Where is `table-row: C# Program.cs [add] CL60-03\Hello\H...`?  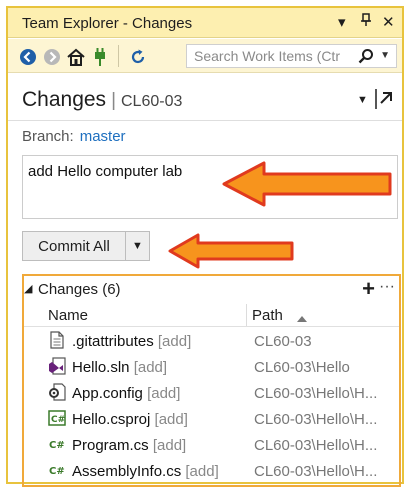 table-row: C# Program.cs [add] CL60-03\Hello\H... is located at coordinates (211, 445).